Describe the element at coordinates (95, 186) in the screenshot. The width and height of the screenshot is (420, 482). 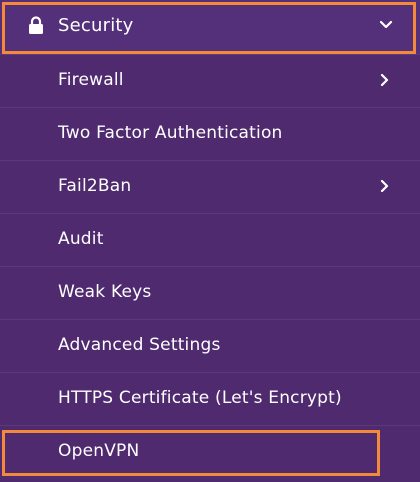
I see `menu-item-label: Fail2Ban` at that location.